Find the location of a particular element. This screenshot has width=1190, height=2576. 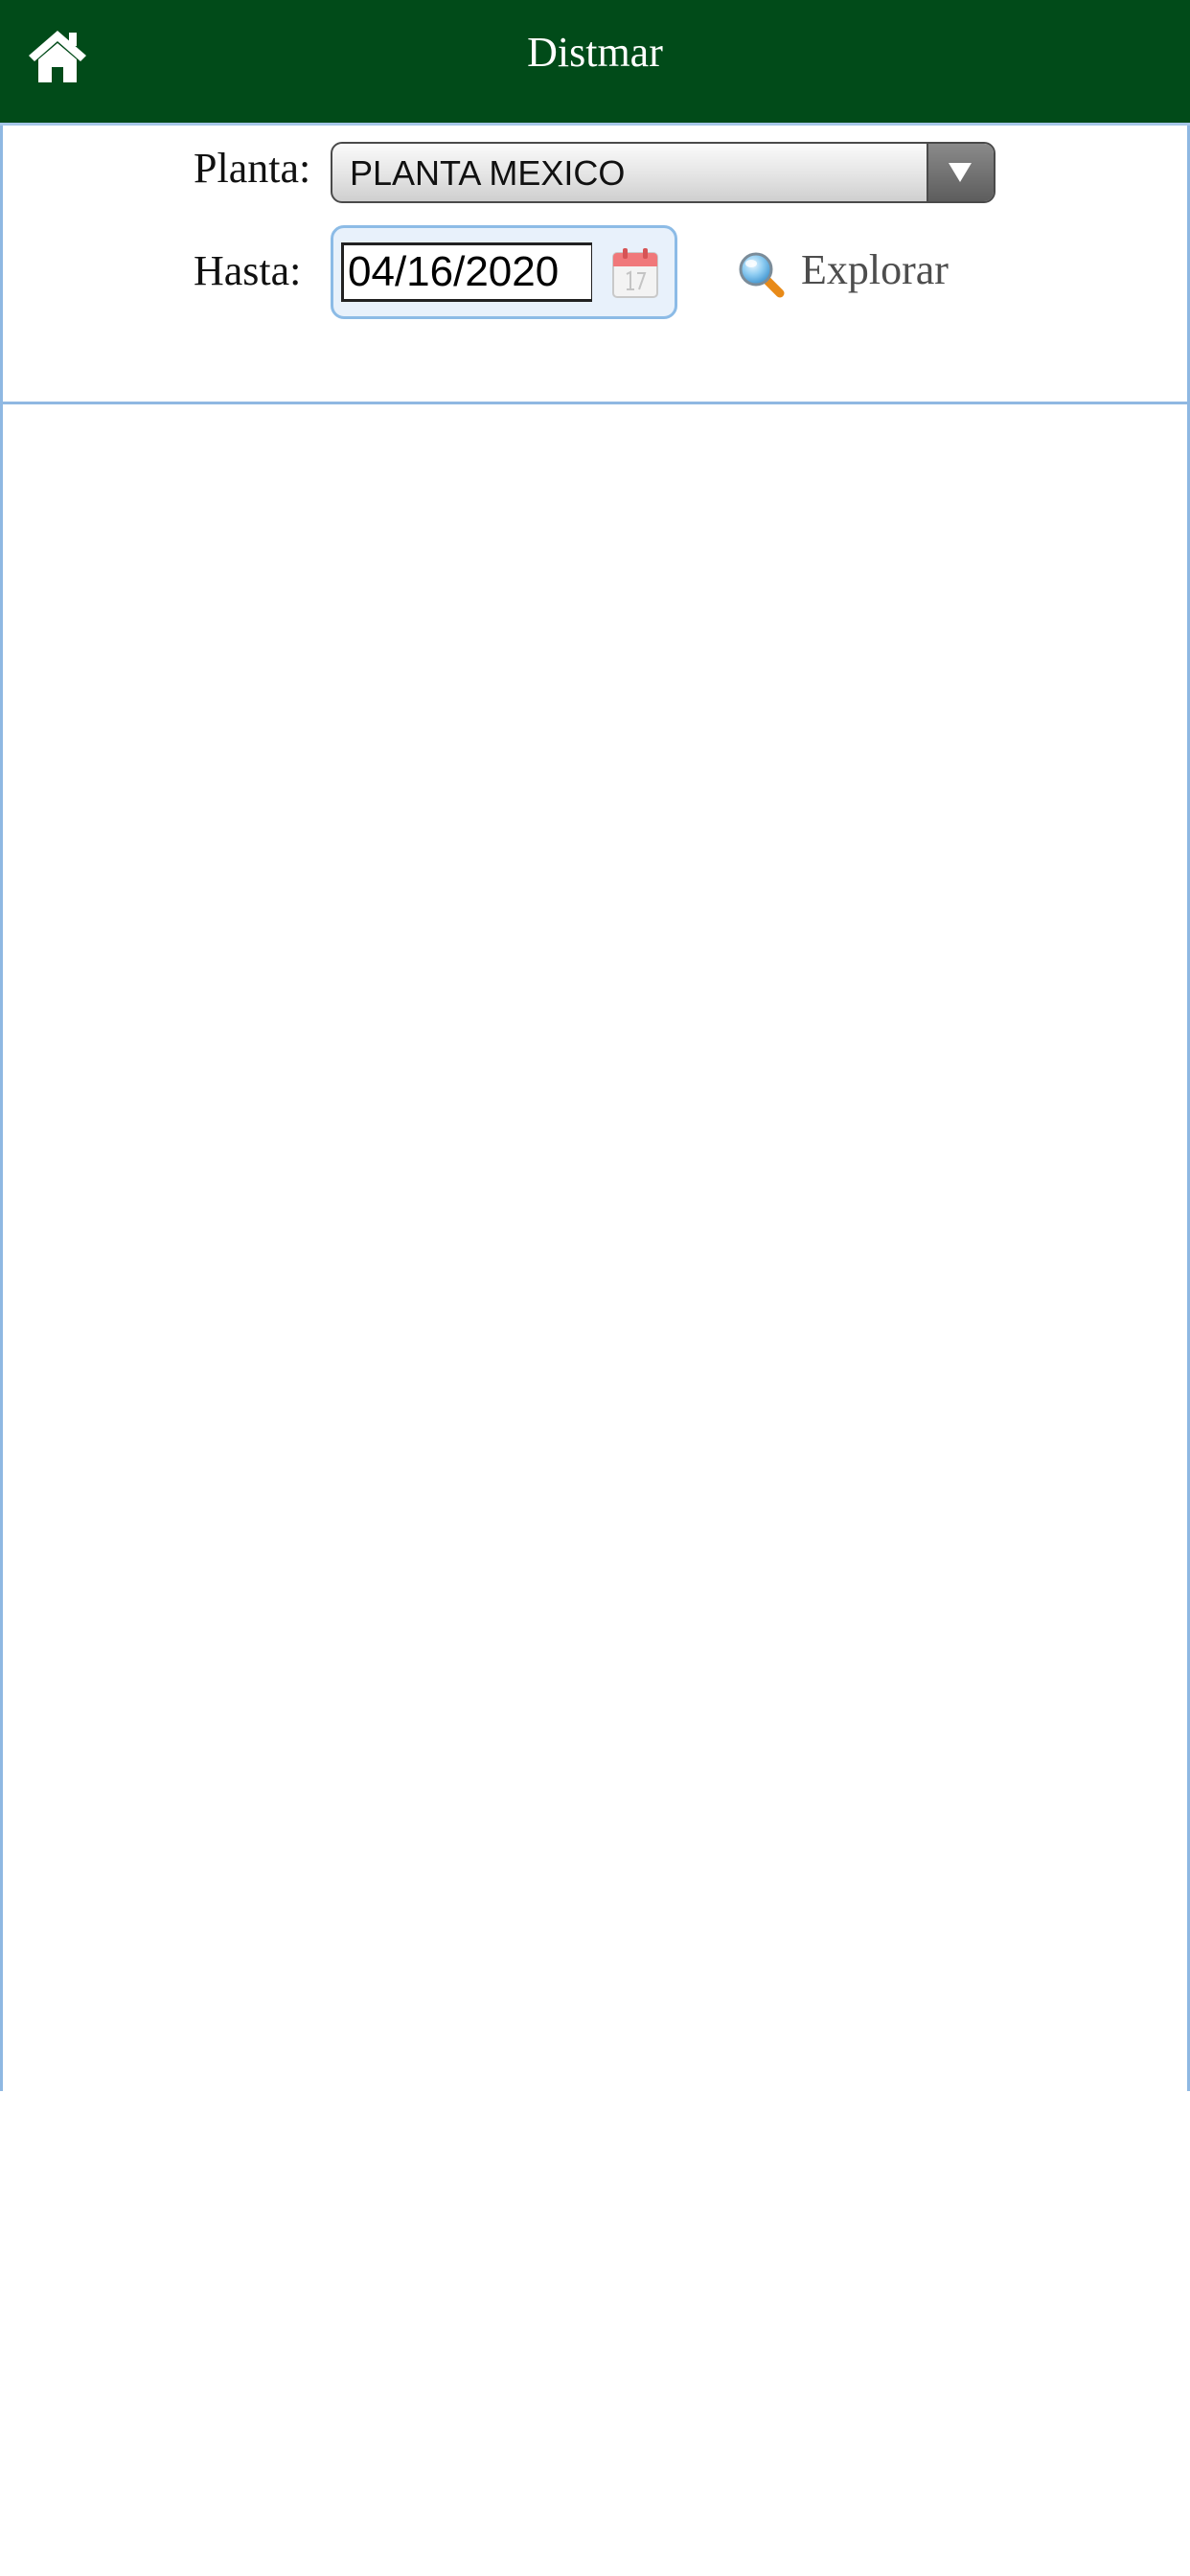

planta-label: Planta: is located at coordinates (253, 168).